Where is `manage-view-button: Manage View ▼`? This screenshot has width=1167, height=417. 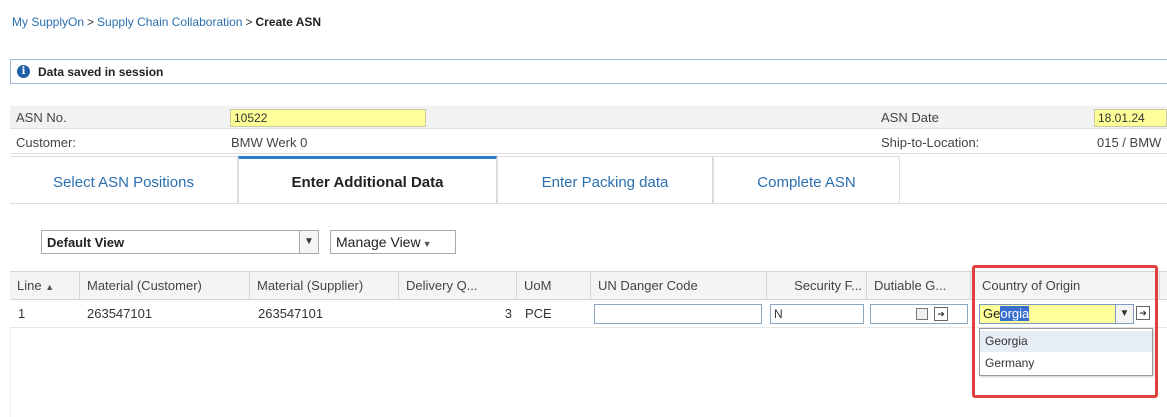
manage-view-button: Manage View ▼ is located at coordinates (393, 242).